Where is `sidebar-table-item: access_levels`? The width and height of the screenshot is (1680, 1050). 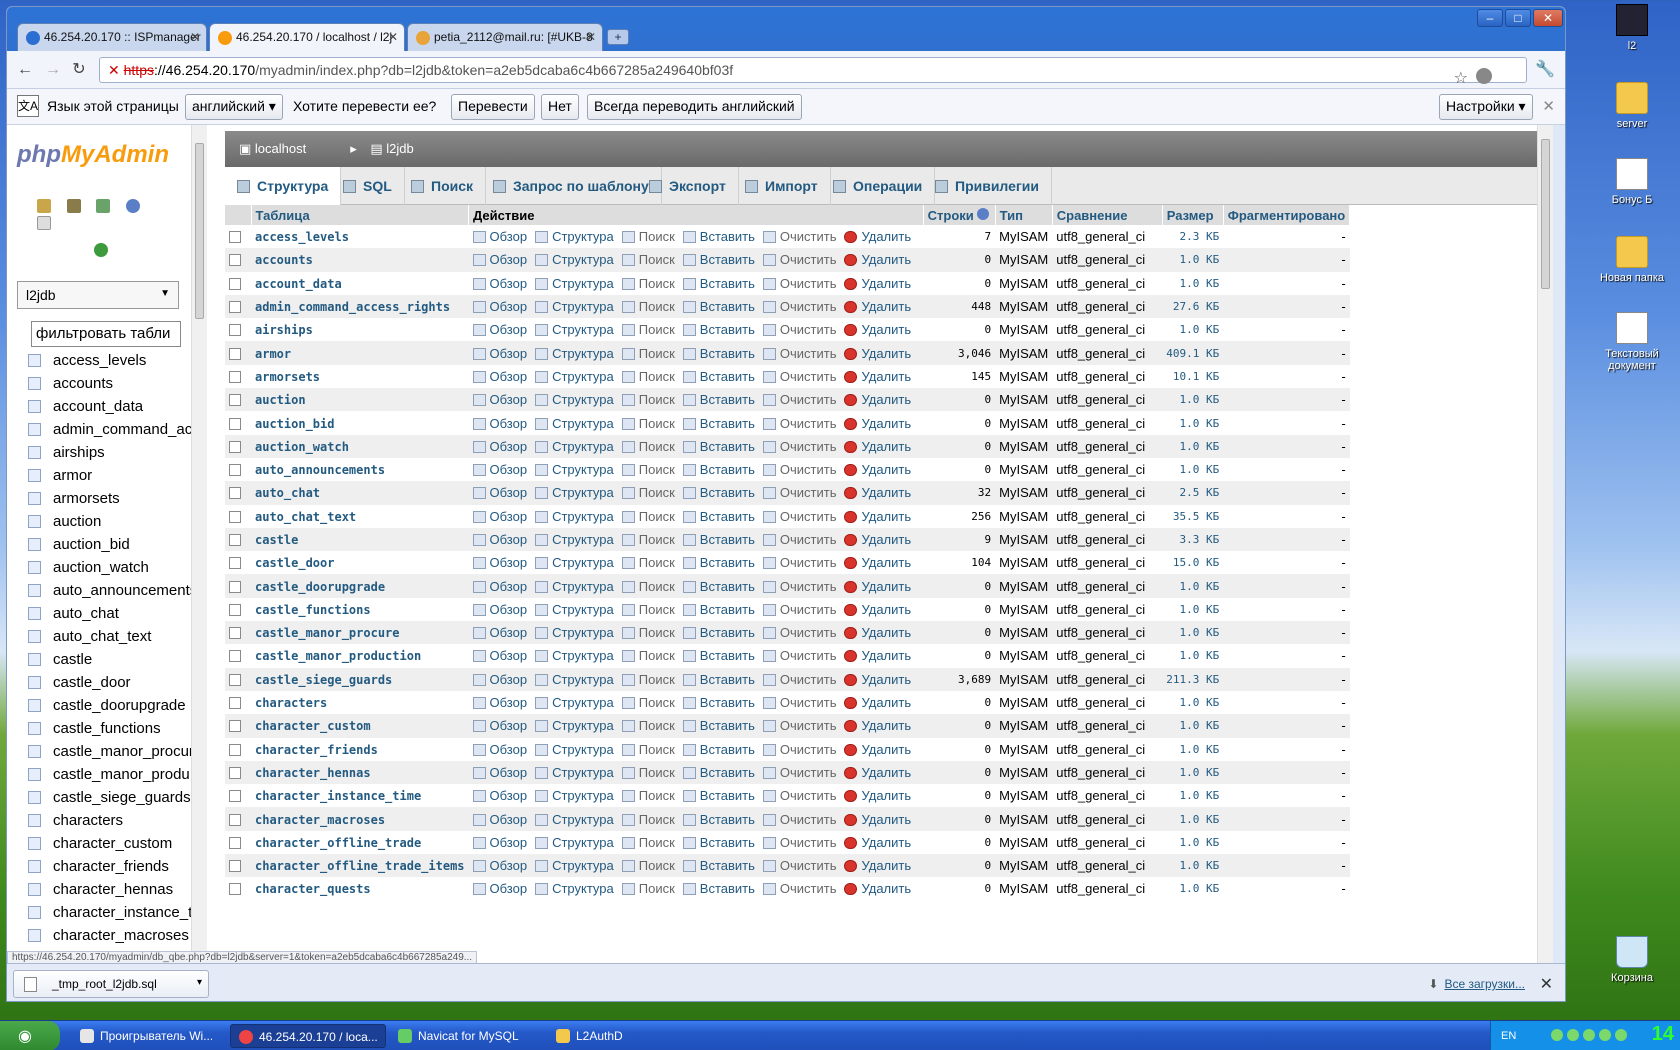
sidebar-table-item: access_levels is located at coordinates (106, 360).